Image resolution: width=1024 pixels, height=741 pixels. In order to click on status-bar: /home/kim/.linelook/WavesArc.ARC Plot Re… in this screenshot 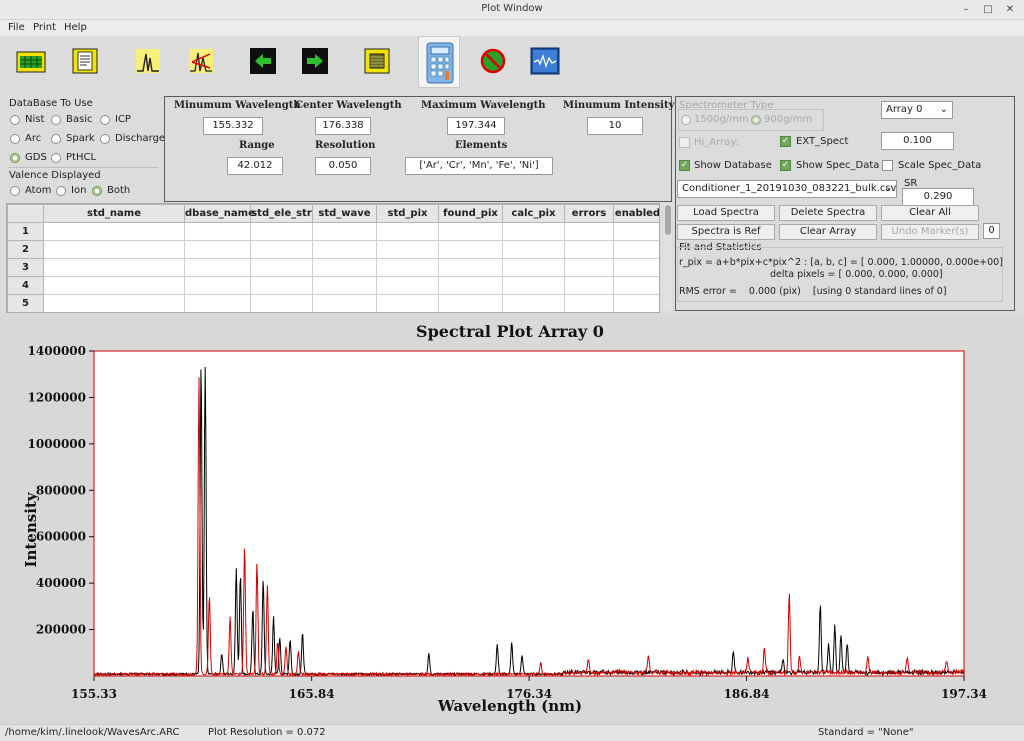, I will do `click(512, 732)`.